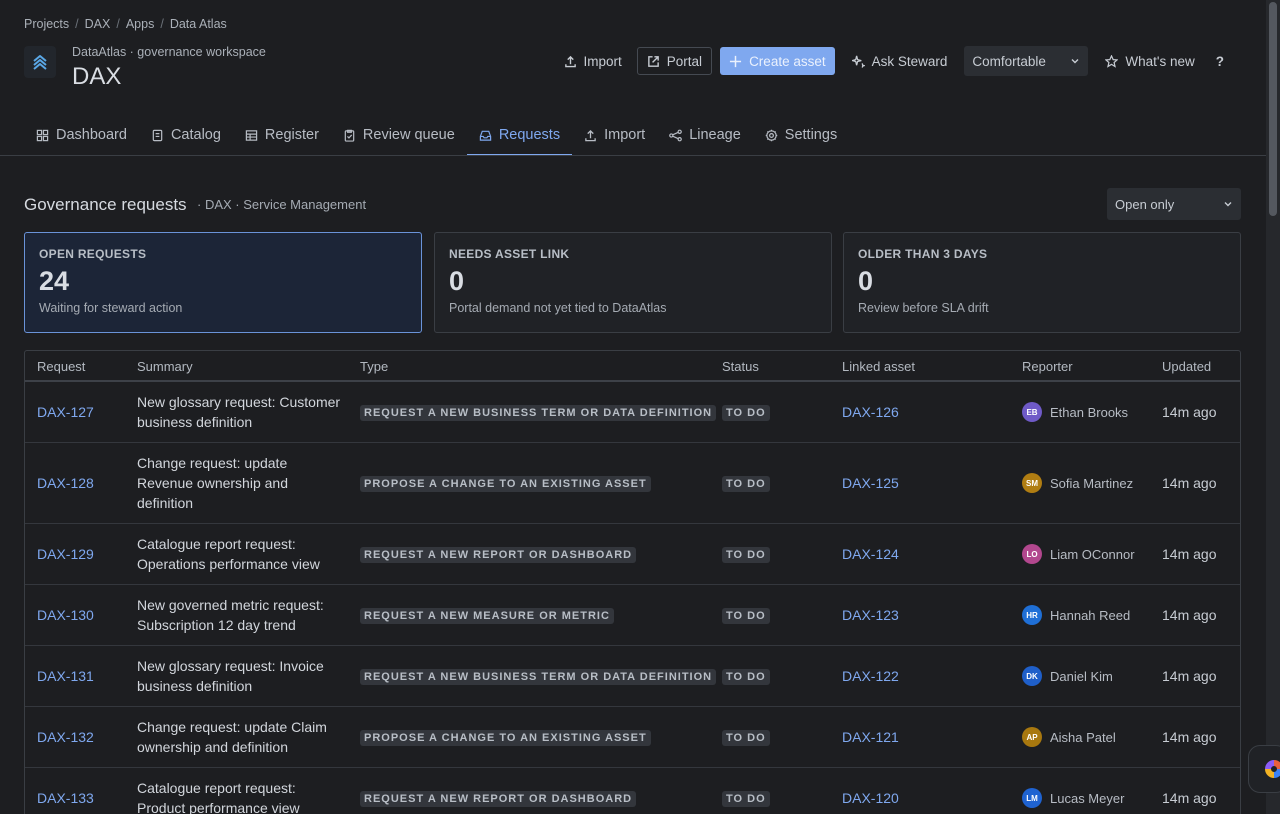 The height and width of the screenshot is (814, 1280). I want to click on linked-asset-link: DAX-122, so click(870, 676).